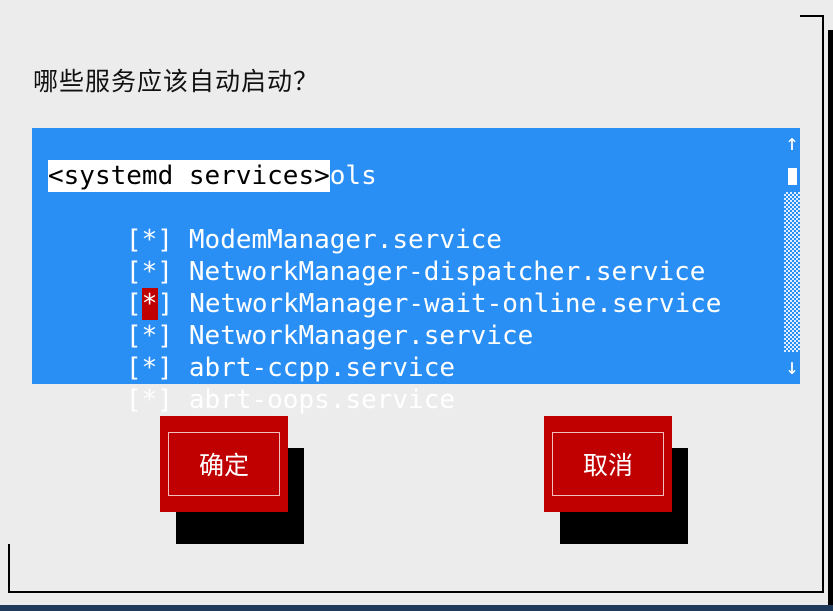 This screenshot has width=833, height=611. I want to click on list-item: [*] ModemManager.service, so click(267, 223).